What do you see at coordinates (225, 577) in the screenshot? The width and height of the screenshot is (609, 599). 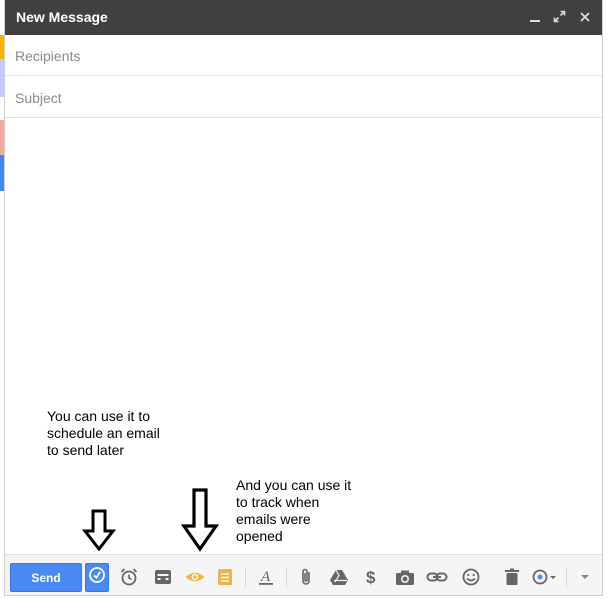 I see `notes-icon` at bounding box center [225, 577].